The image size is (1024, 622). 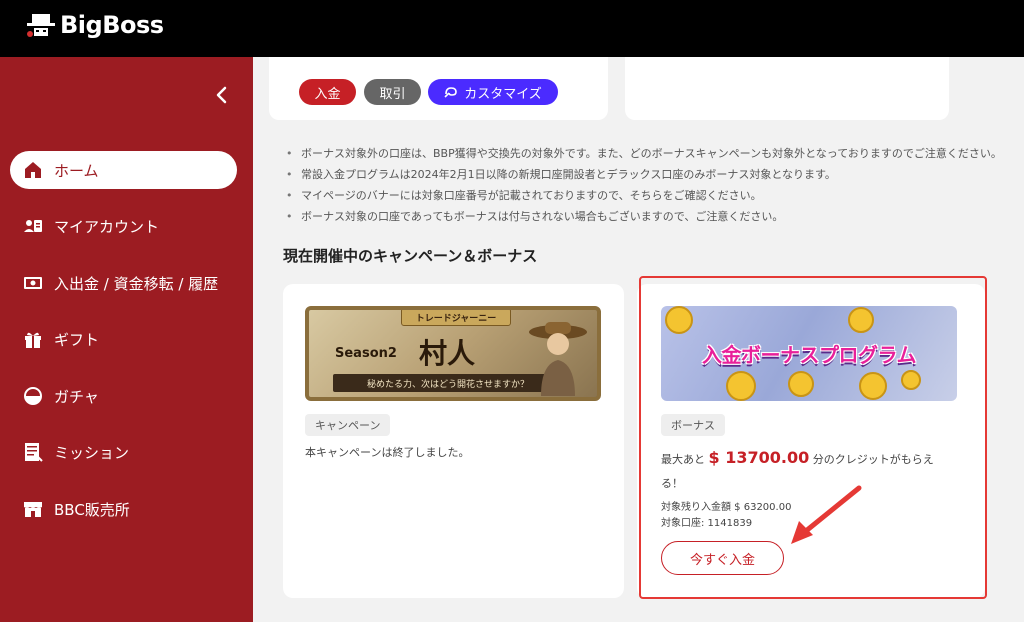 I want to click on trade-button: 取引, so click(x=392, y=92).